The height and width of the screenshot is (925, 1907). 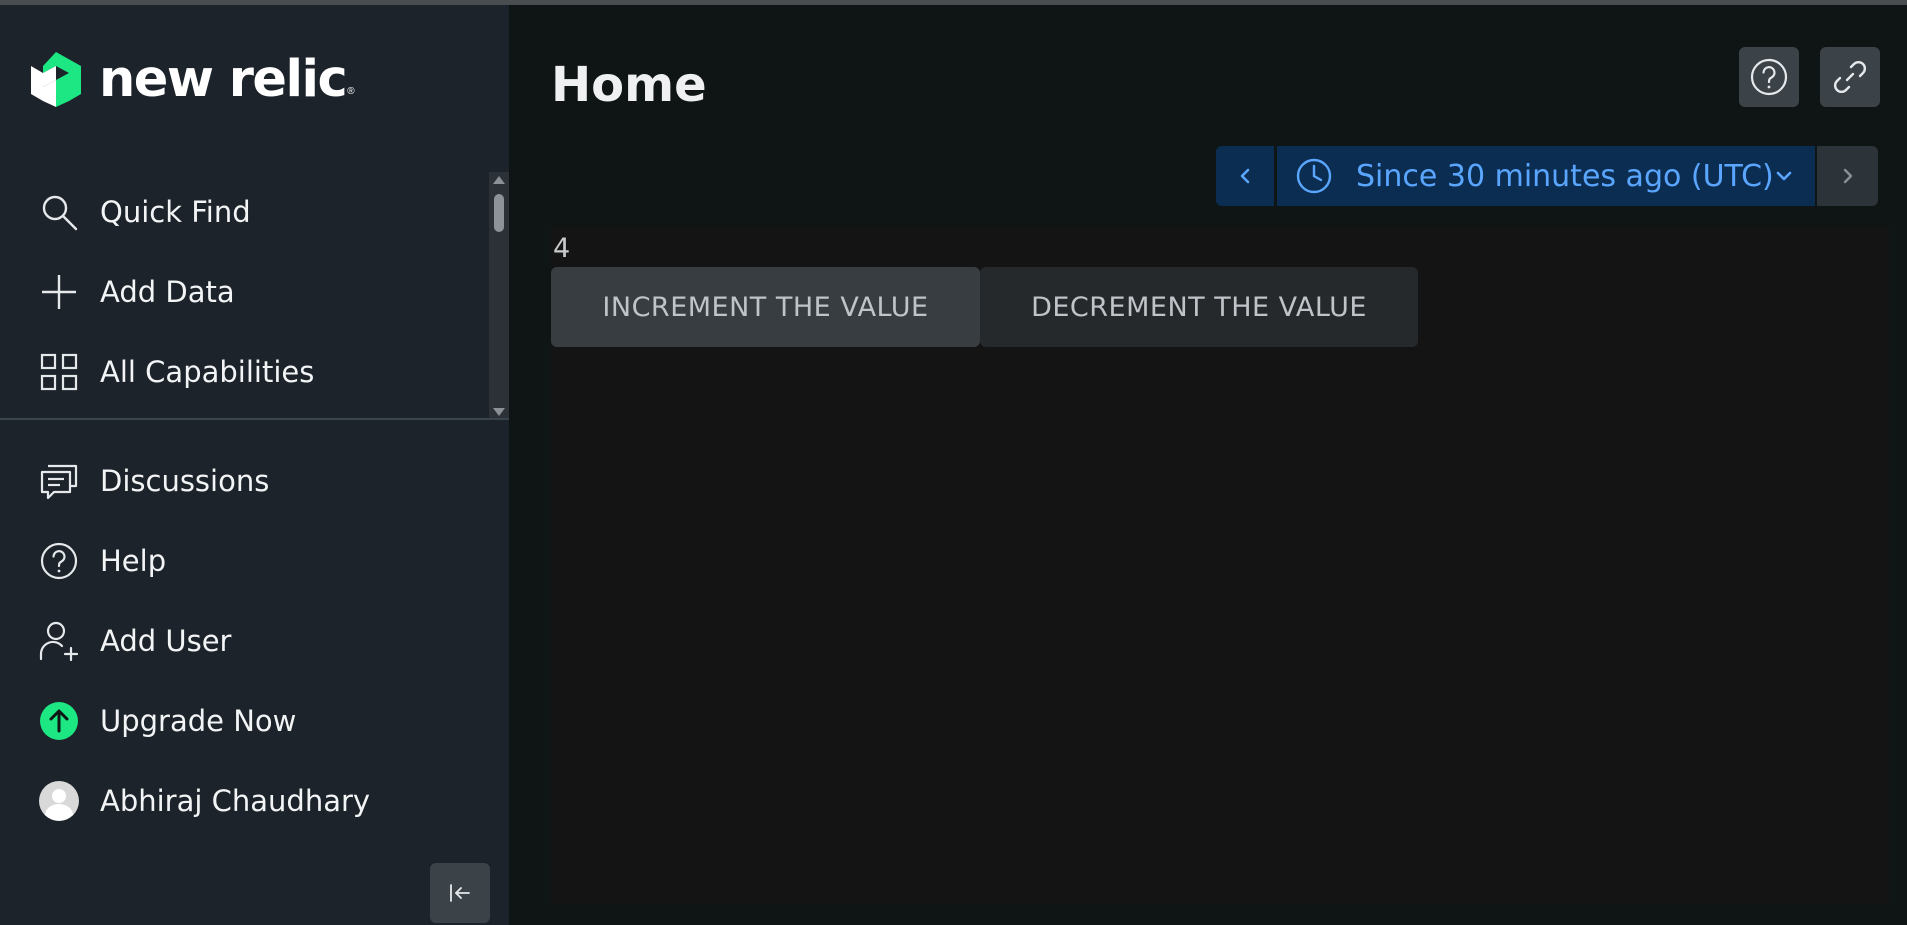 What do you see at coordinates (133, 561) in the screenshot?
I see `sidebar-item-label: Help` at bounding box center [133, 561].